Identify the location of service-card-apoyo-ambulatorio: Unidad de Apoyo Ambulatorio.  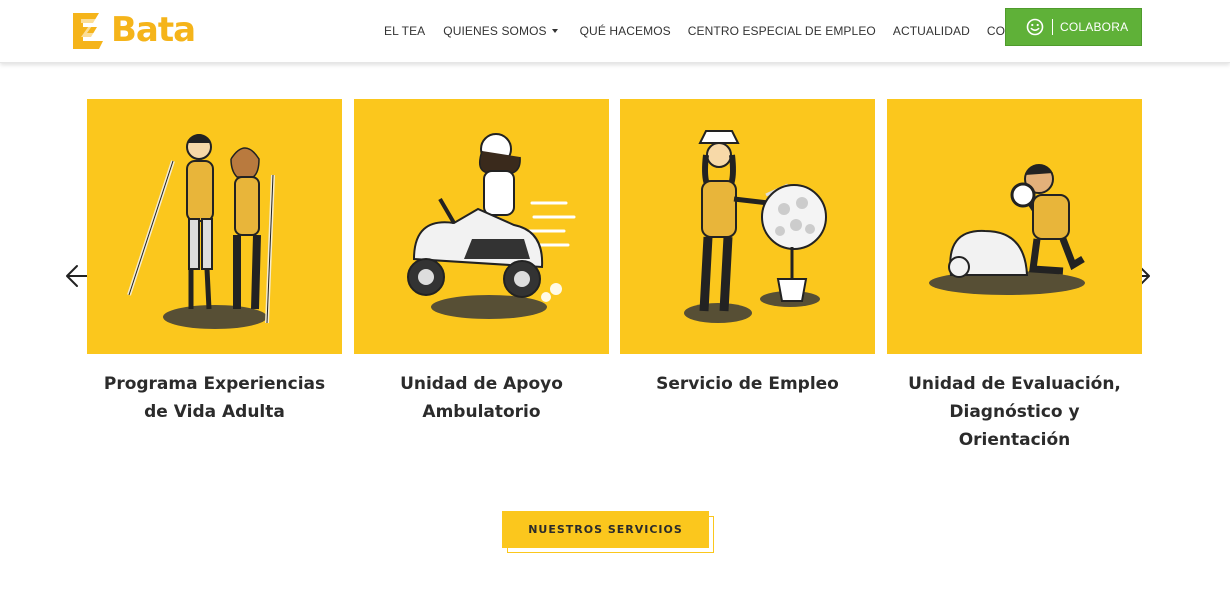
(481, 262).